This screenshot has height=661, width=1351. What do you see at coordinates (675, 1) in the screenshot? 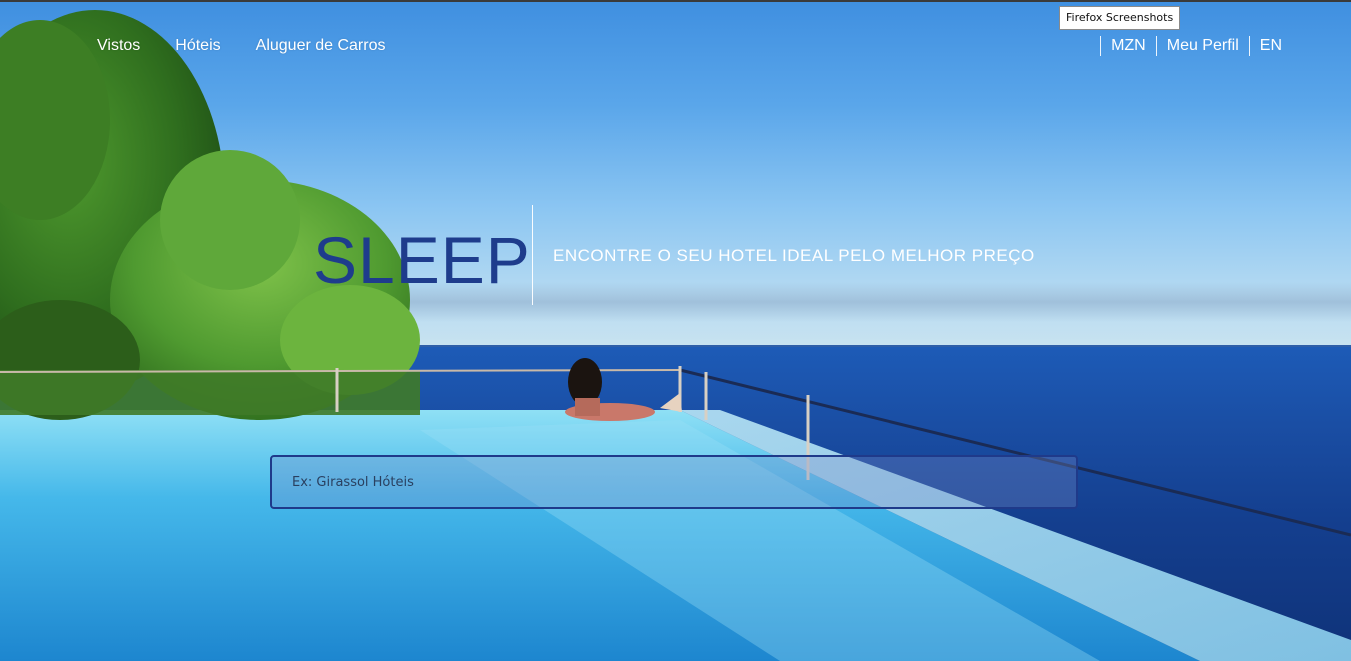
I see `browser-top-border` at bounding box center [675, 1].